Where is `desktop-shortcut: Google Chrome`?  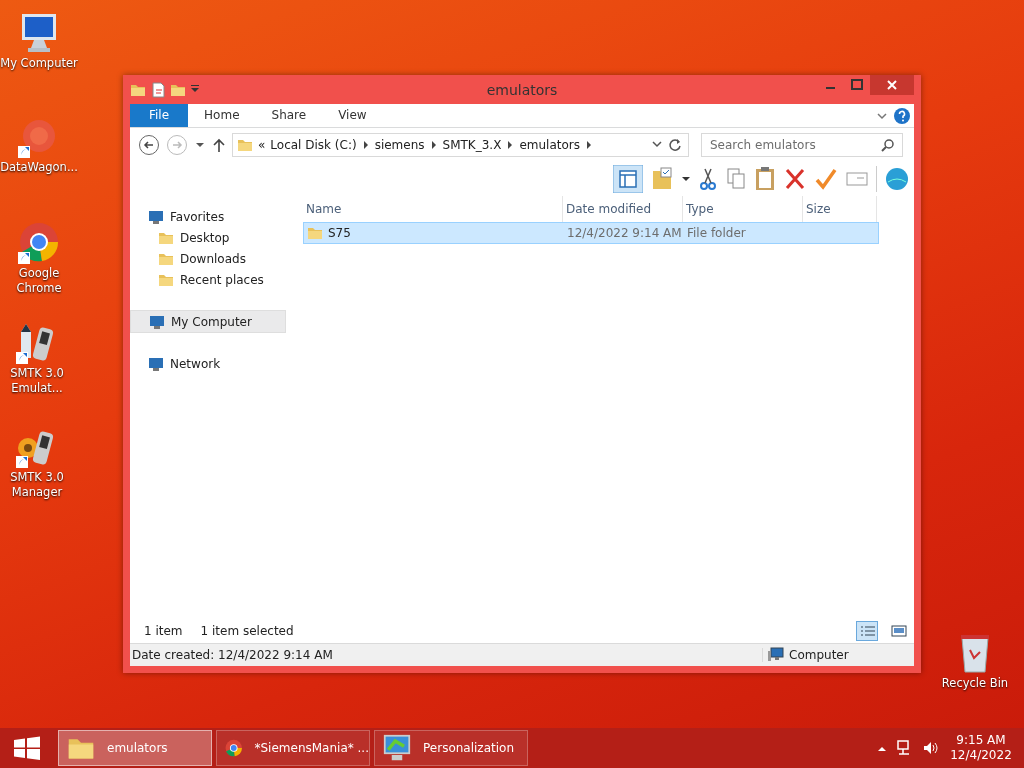
desktop-shortcut: Google Chrome is located at coordinates (39, 258).